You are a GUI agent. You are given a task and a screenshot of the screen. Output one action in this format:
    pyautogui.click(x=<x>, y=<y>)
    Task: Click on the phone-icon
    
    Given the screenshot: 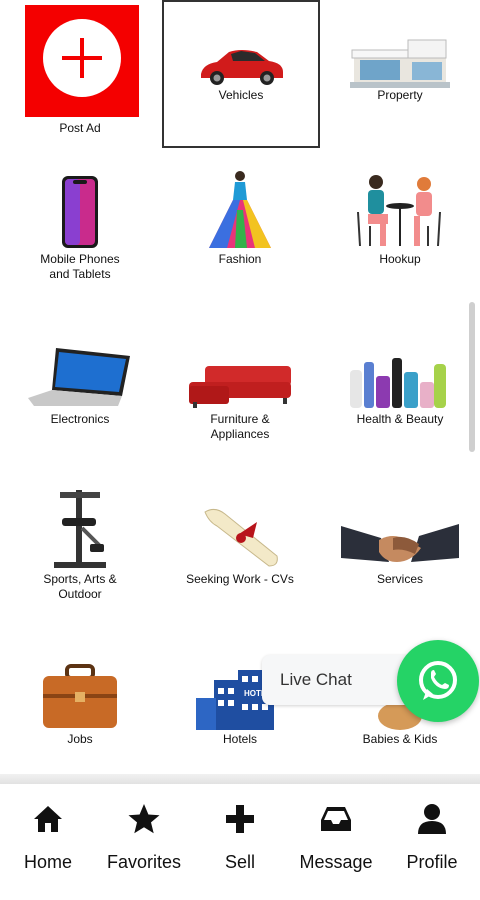 What is the action you would take?
    pyautogui.click(x=80, y=210)
    